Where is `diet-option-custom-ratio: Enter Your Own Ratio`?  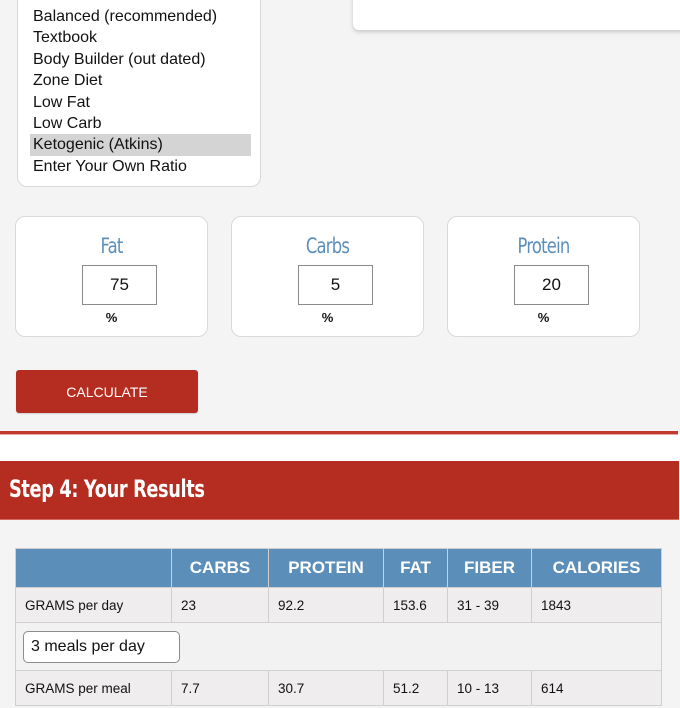
diet-option-custom-ratio: Enter Your Own Ratio is located at coordinates (140, 166).